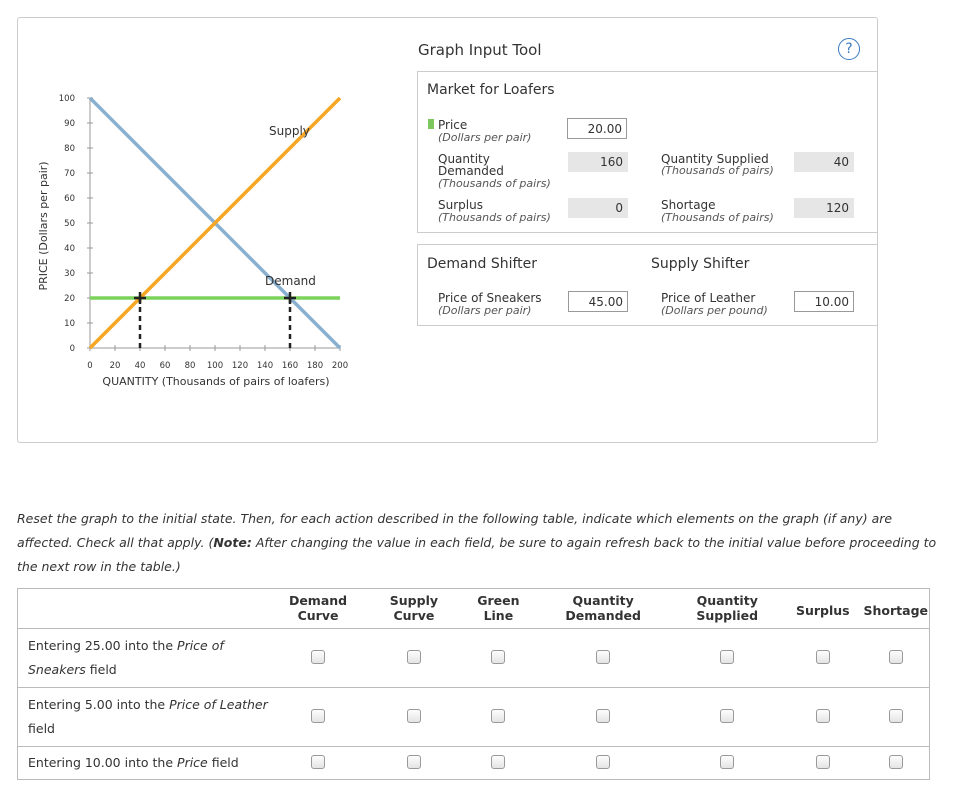 The height and width of the screenshot is (793, 961). What do you see at coordinates (69, 174) in the screenshot?
I see `y-tick-label: 70` at bounding box center [69, 174].